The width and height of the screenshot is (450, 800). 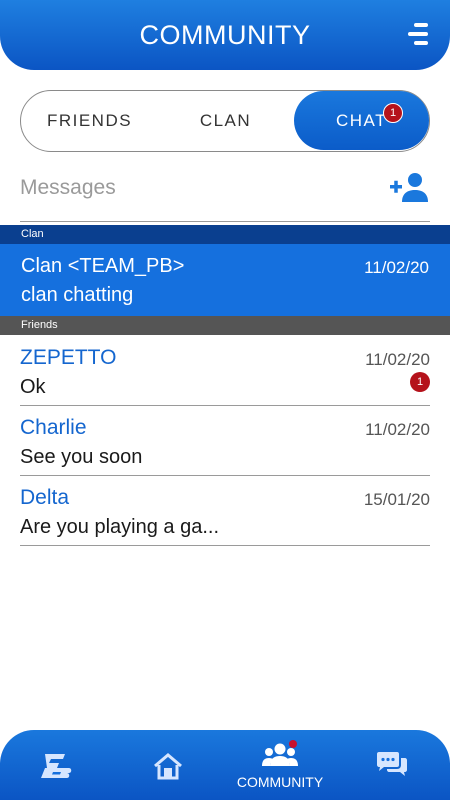 I want to click on nav-community-label: COMMUNITY, so click(x=280, y=782).